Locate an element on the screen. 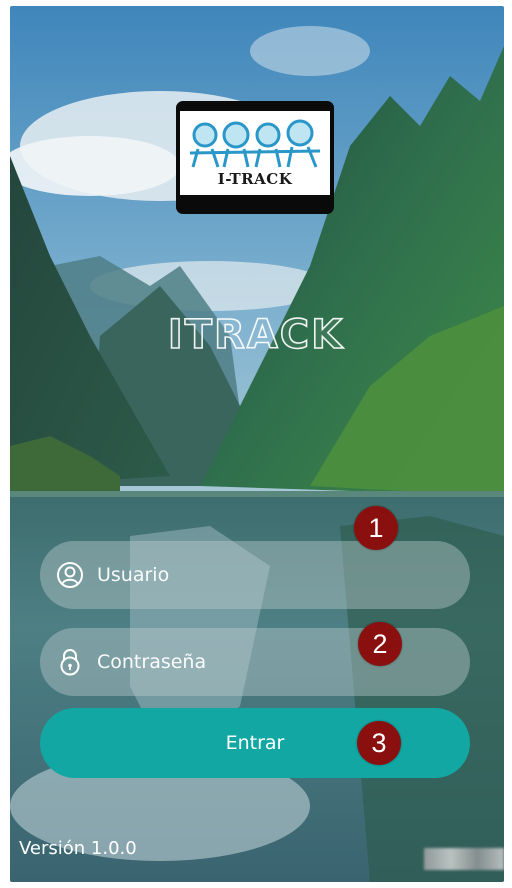  logo-text: I-TRACK is located at coordinates (255, 179).